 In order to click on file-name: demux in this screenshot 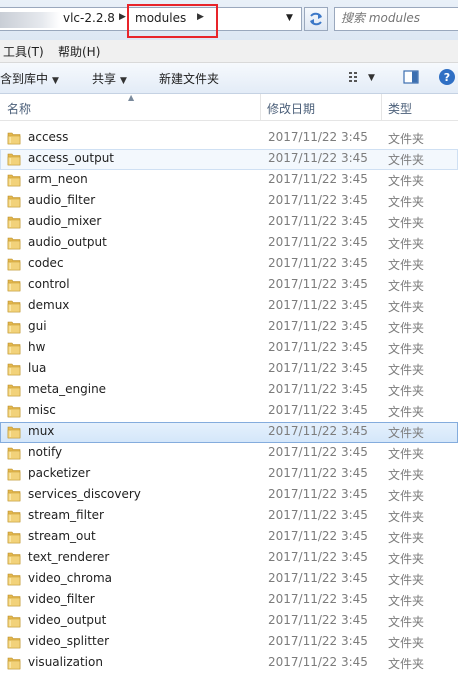, I will do `click(49, 305)`.